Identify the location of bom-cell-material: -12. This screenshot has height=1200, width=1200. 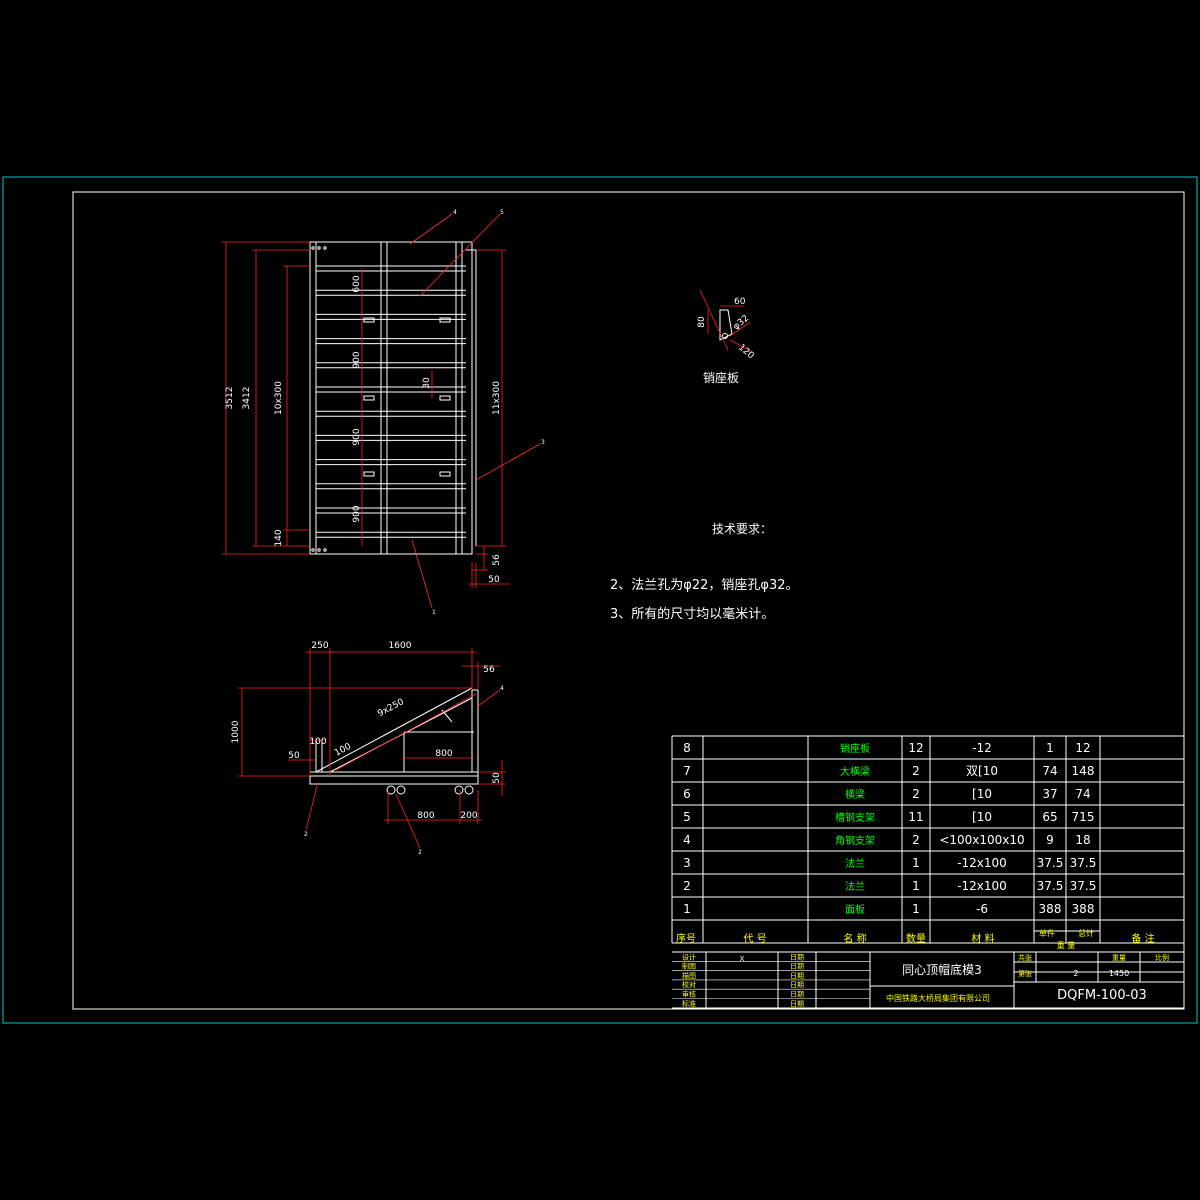
(982, 748).